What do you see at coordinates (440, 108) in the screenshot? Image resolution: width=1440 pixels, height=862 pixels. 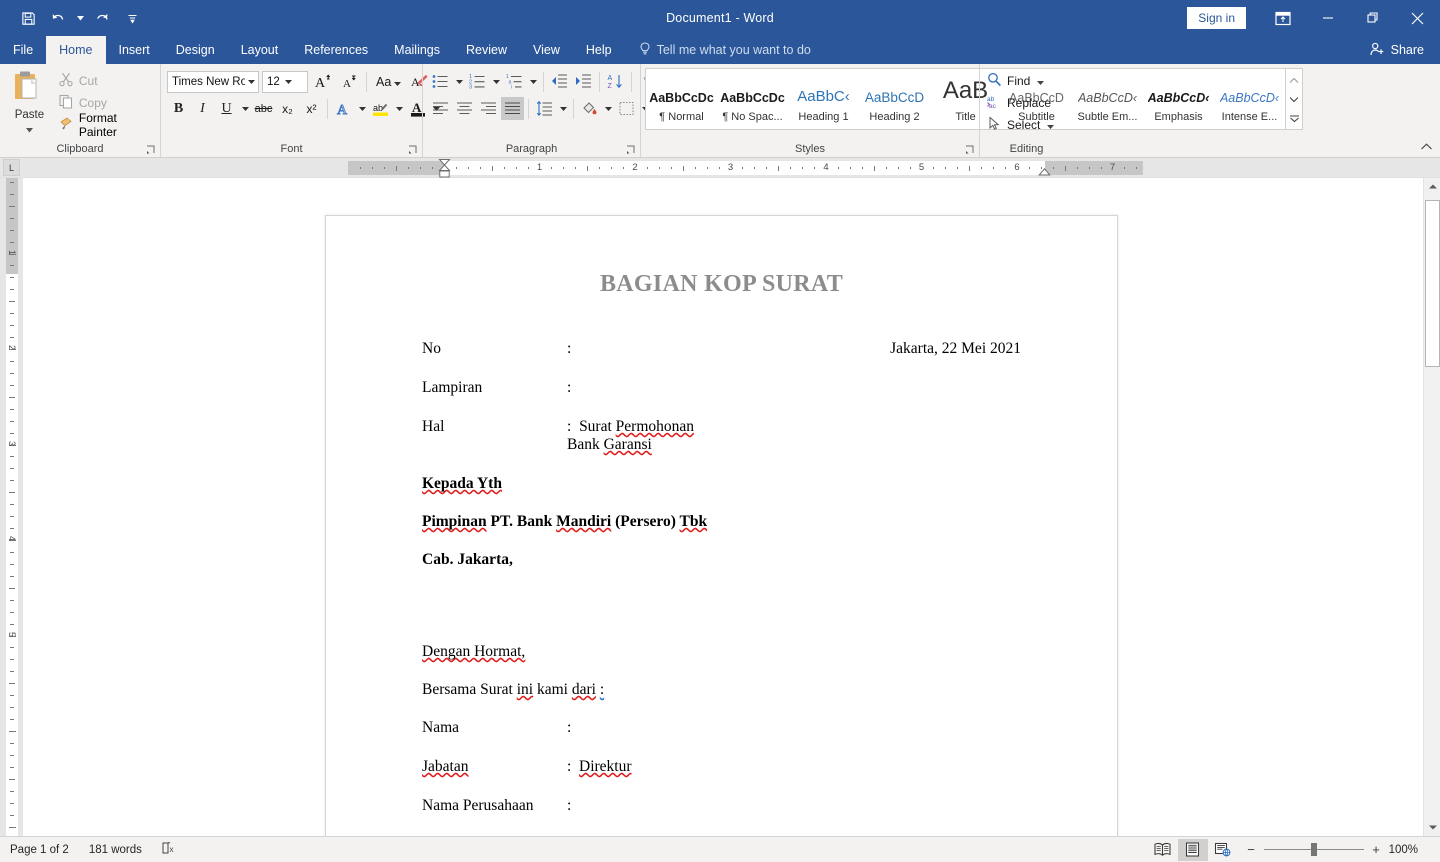 I see `align-left-button` at bounding box center [440, 108].